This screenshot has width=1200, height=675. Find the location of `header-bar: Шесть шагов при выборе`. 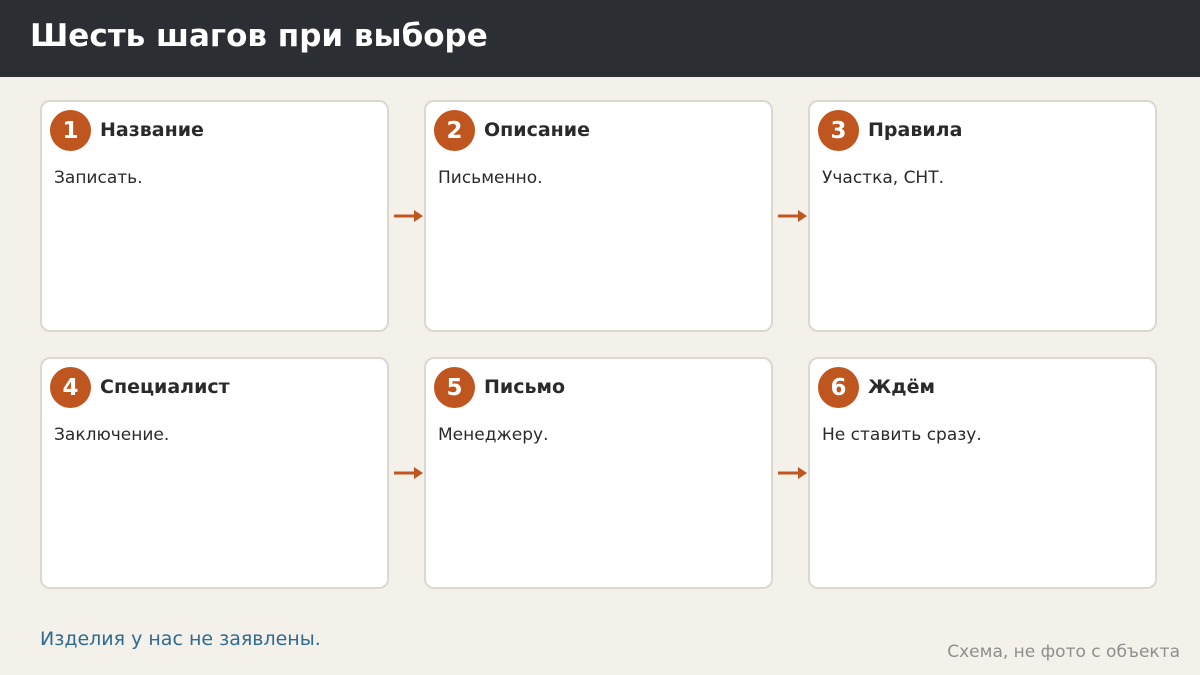

header-bar: Шесть шагов при выборе is located at coordinates (600, 38).